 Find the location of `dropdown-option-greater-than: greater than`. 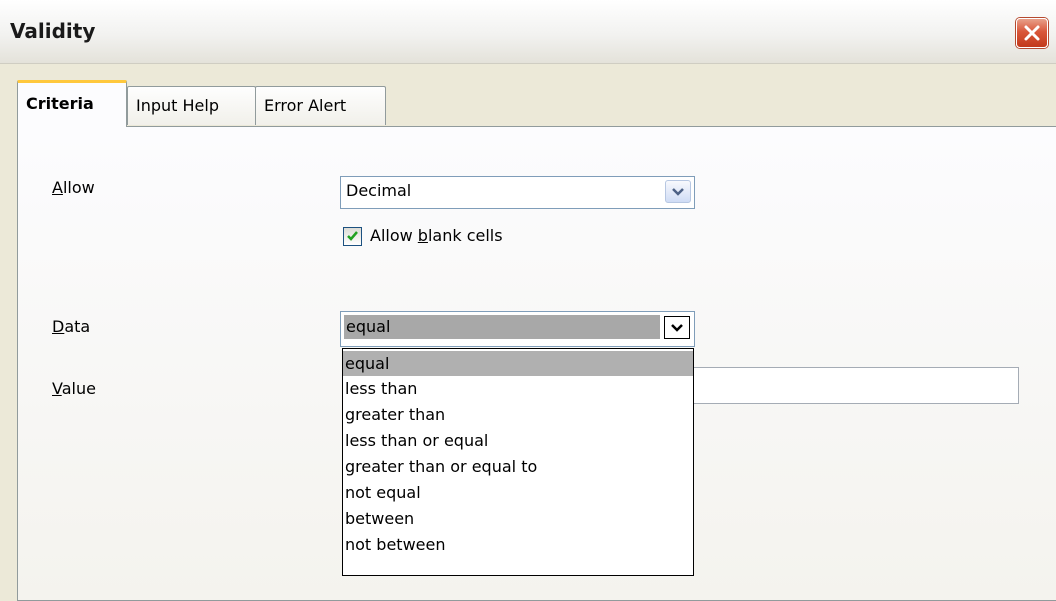

dropdown-option-greater-than: greater than is located at coordinates (518, 414).